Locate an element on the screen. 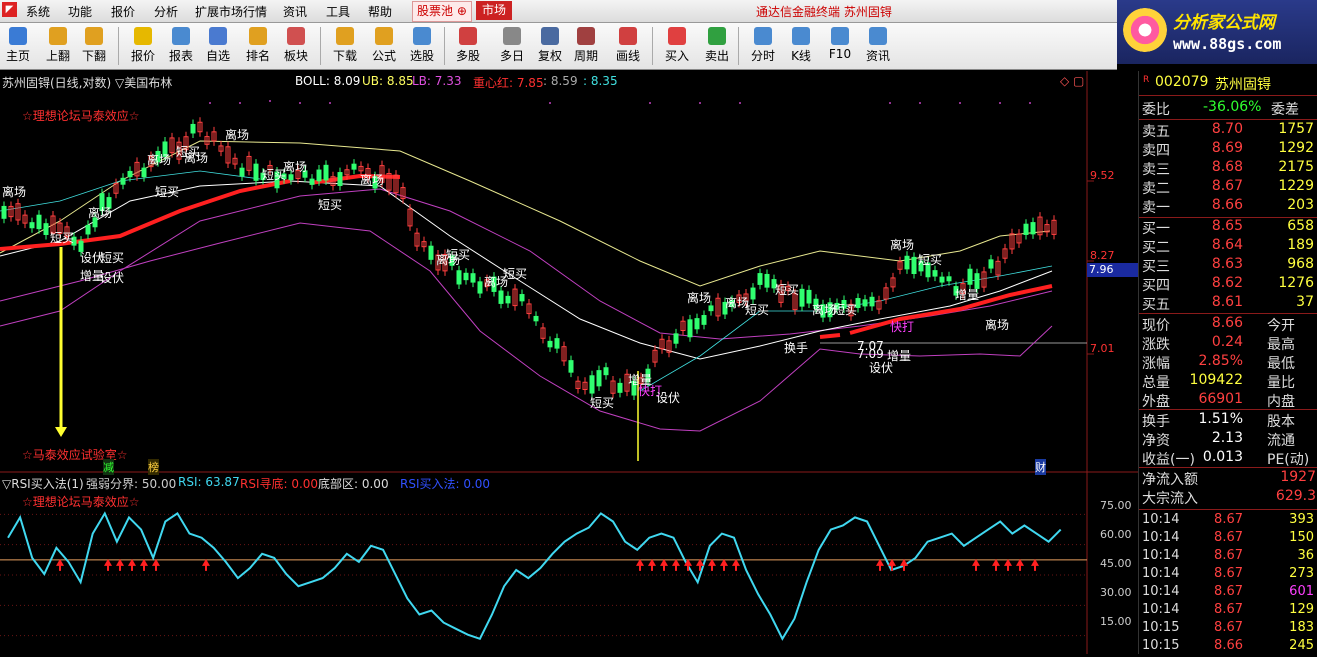 The width and height of the screenshot is (1317, 657). stat2-label-2: 流通 is located at coordinates (1281, 441).